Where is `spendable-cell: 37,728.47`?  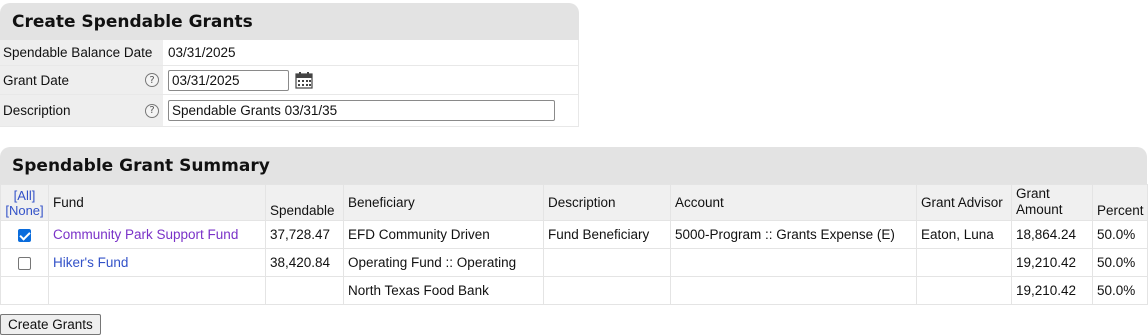
spendable-cell: 37,728.47 is located at coordinates (304, 234).